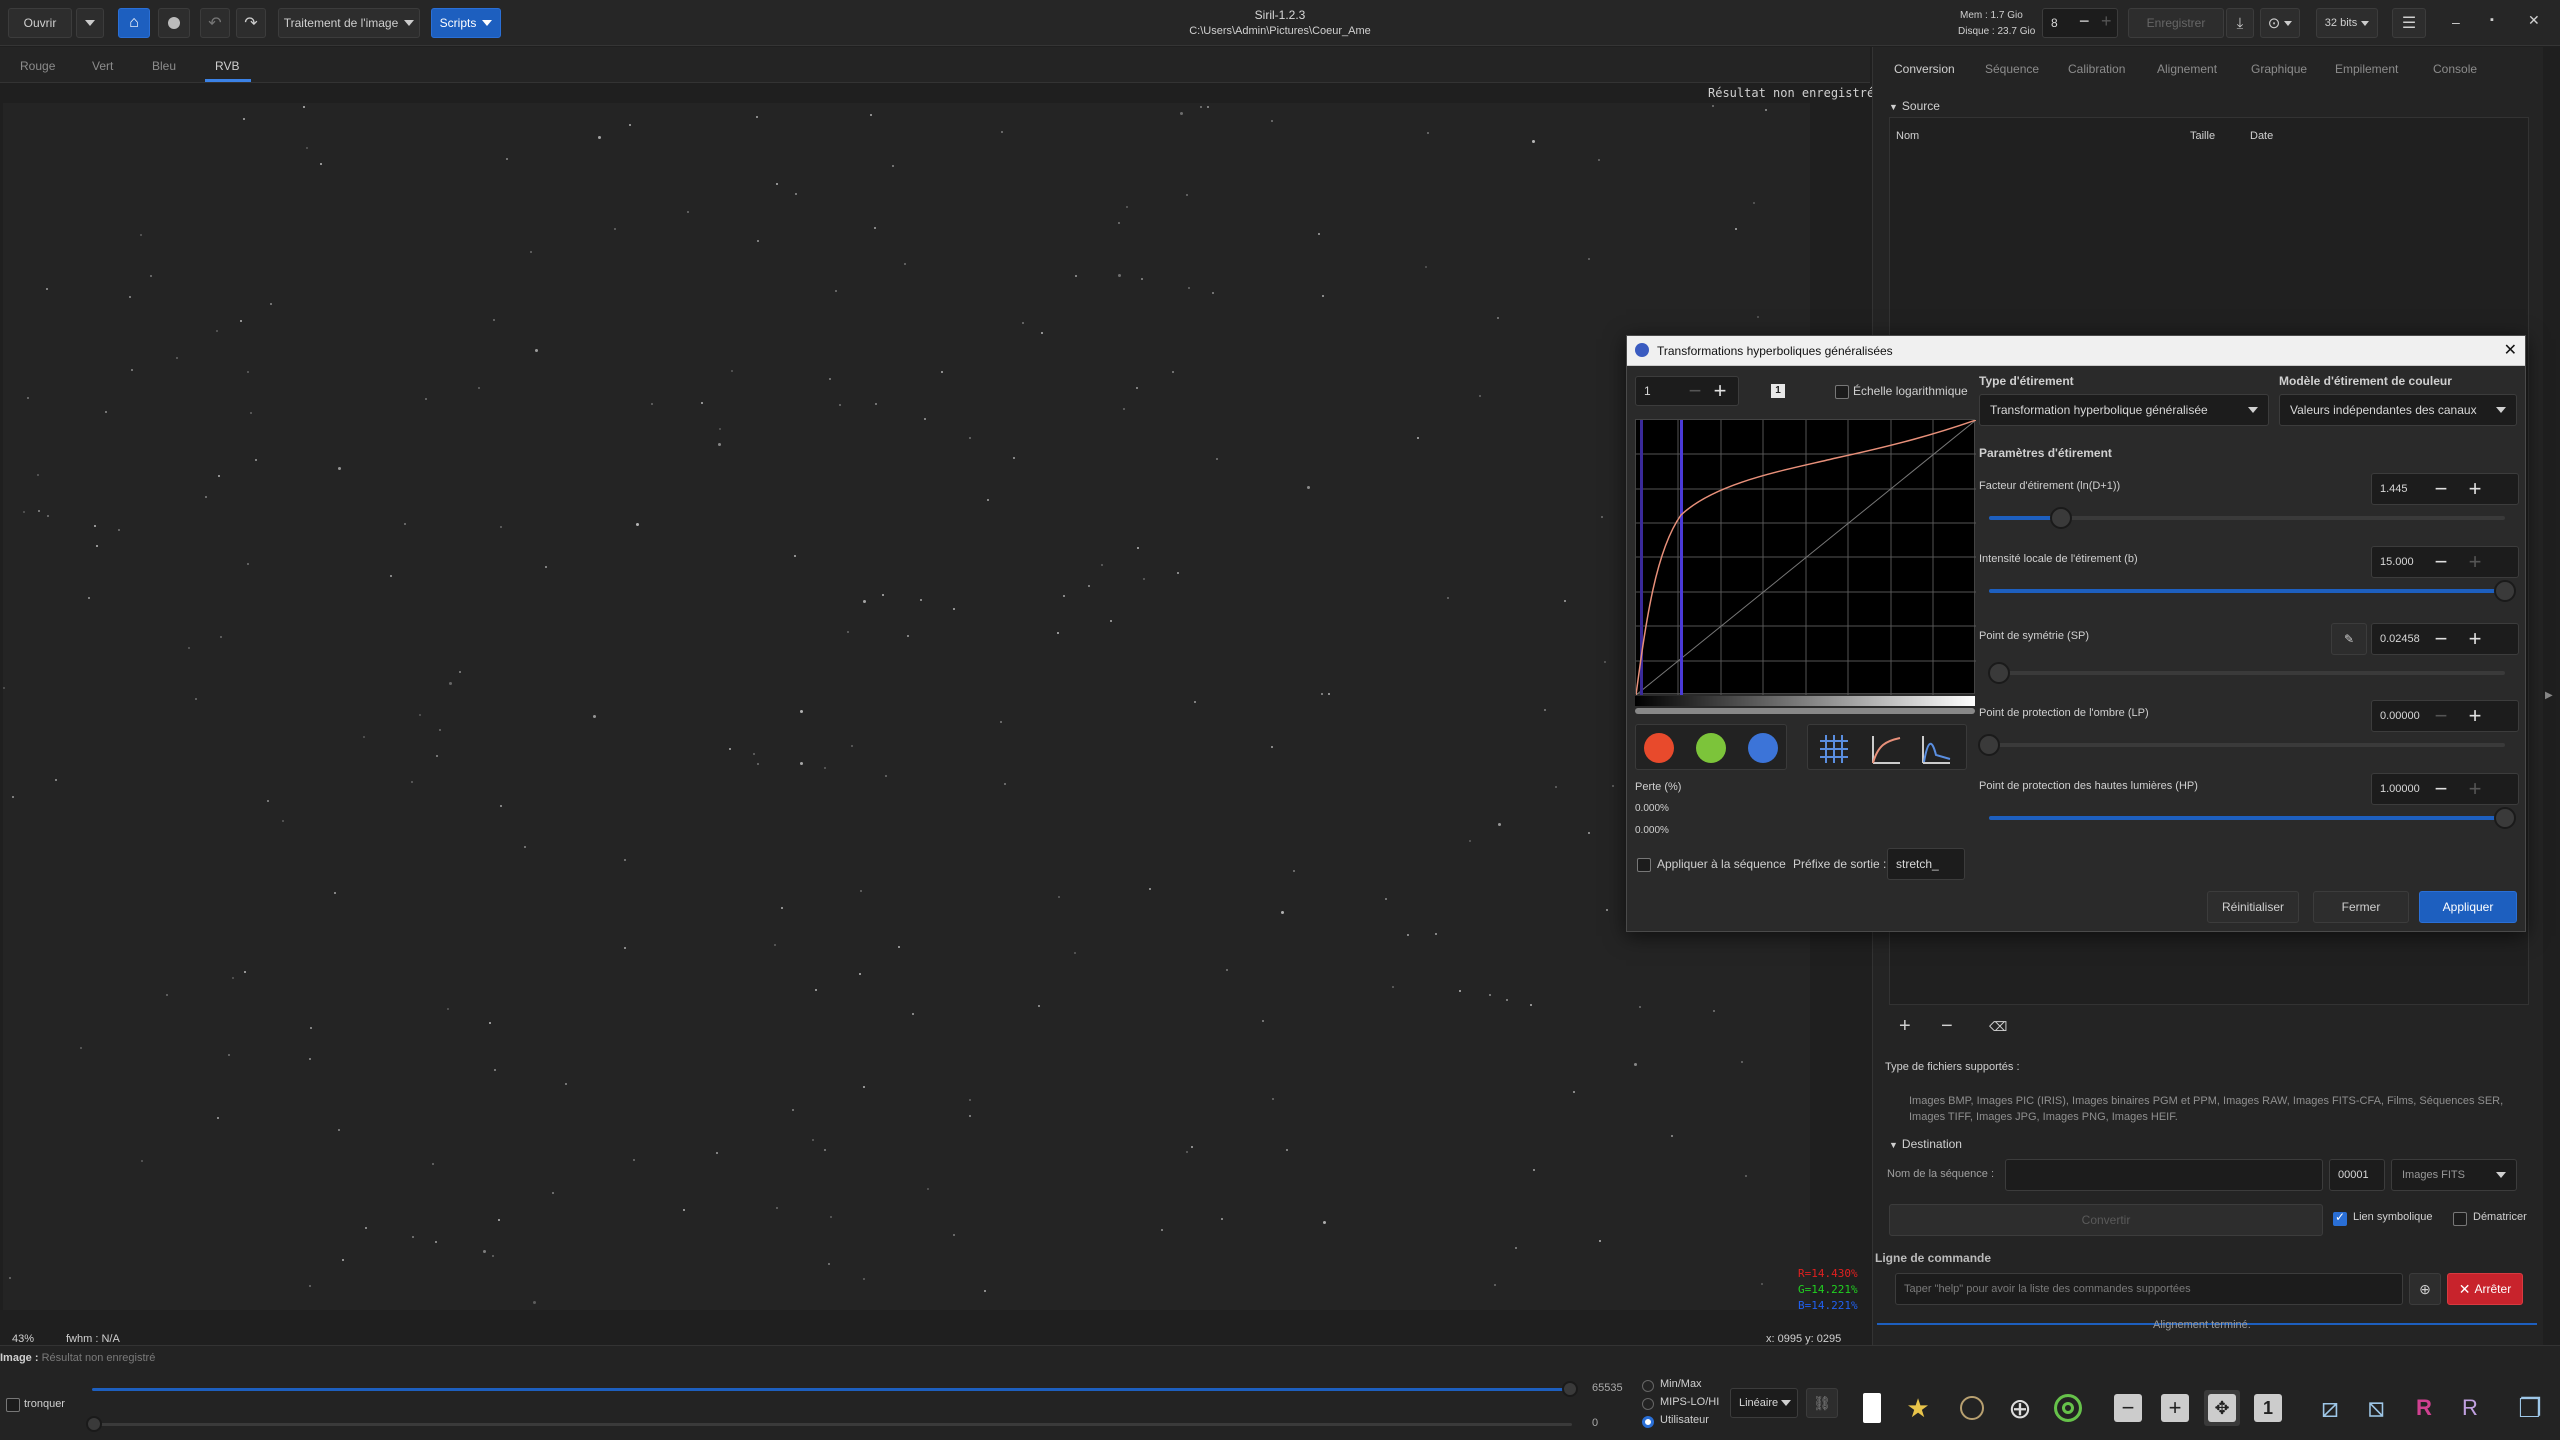  I want to click on open-button: Ouvrir, so click(40, 23).